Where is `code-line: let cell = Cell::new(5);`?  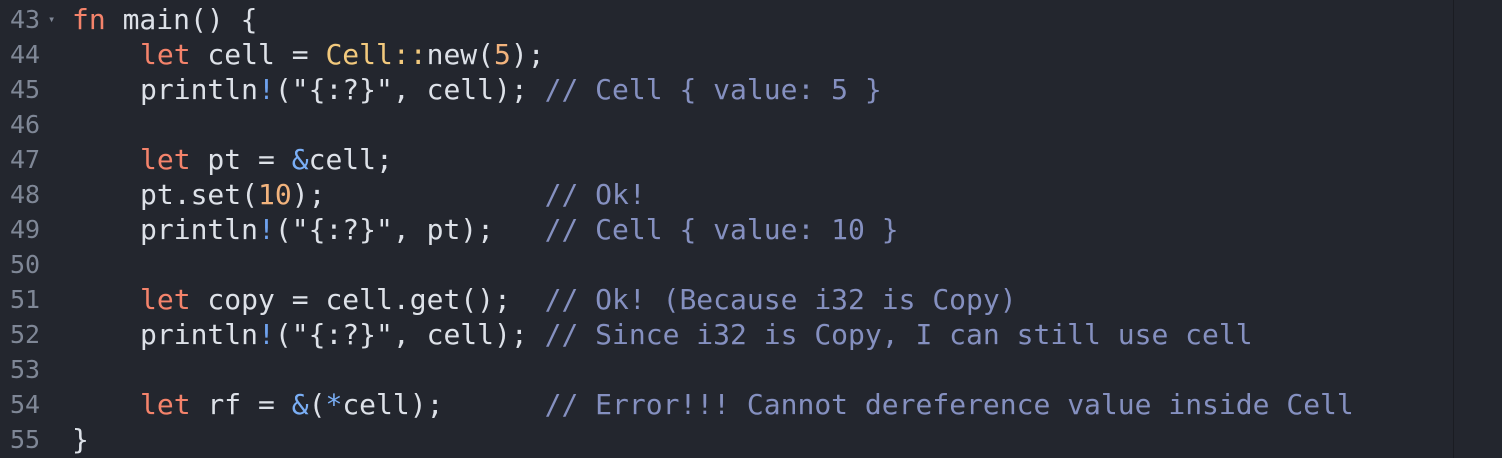 code-line: let cell = Cell::new(5); is located at coordinates (761, 54).